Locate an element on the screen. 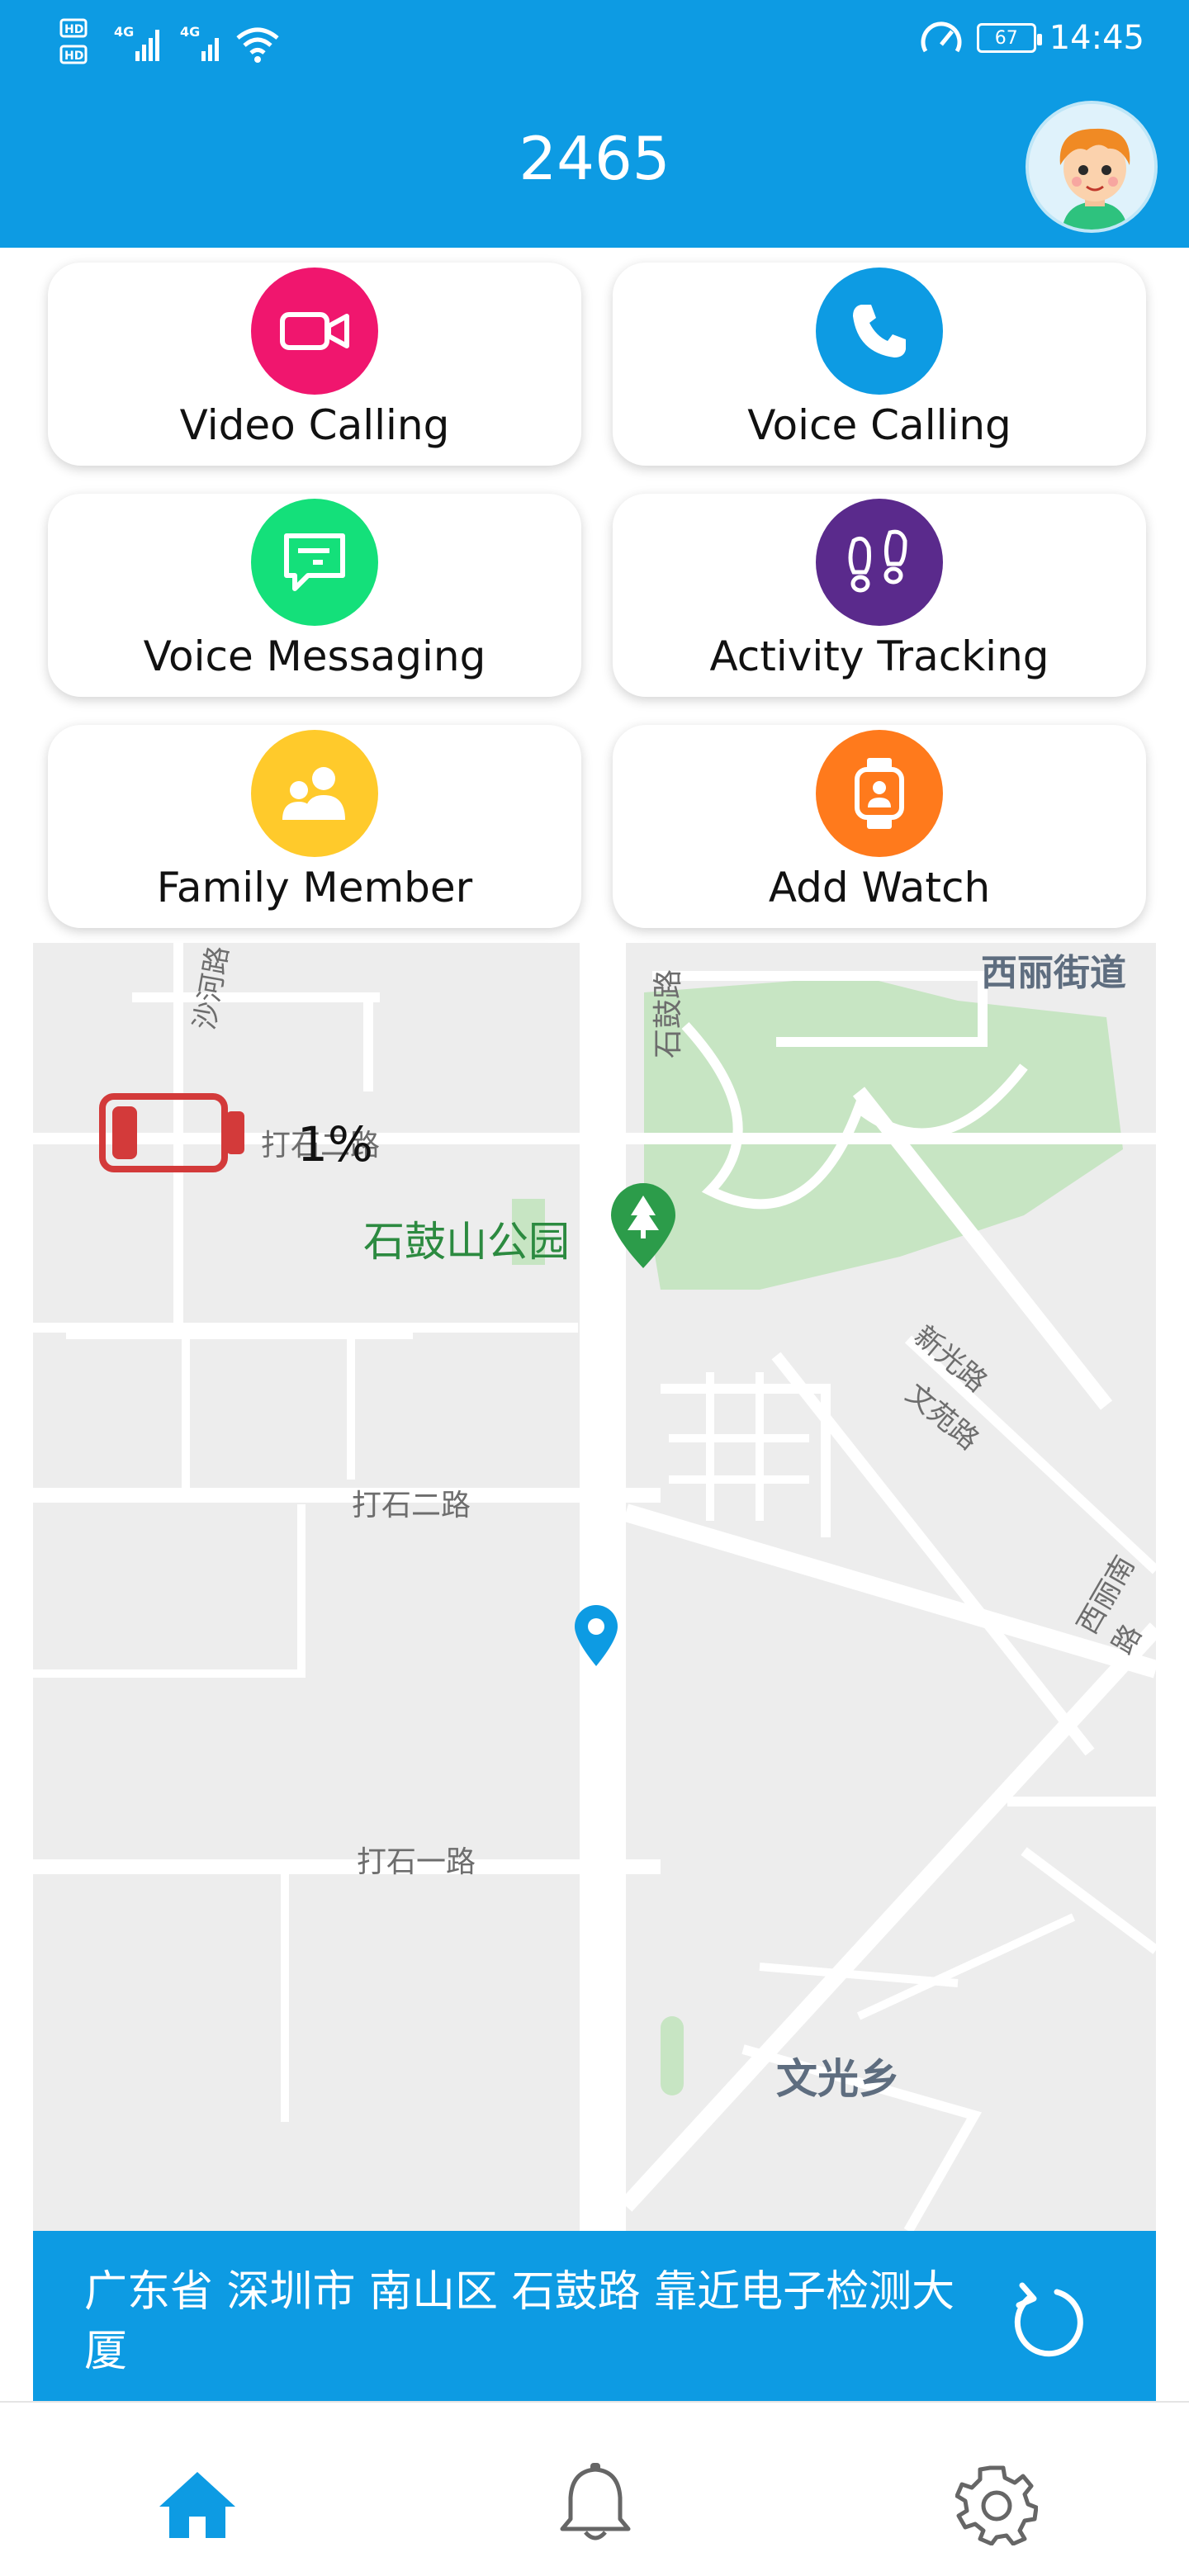  home-icon is located at coordinates (197, 2505).